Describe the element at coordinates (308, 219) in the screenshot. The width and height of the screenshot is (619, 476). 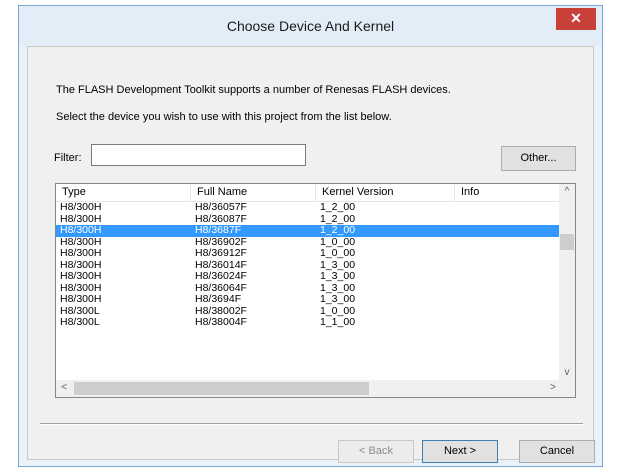
I see `table-row: H8/300H H8/36087F 1_2_00` at that location.